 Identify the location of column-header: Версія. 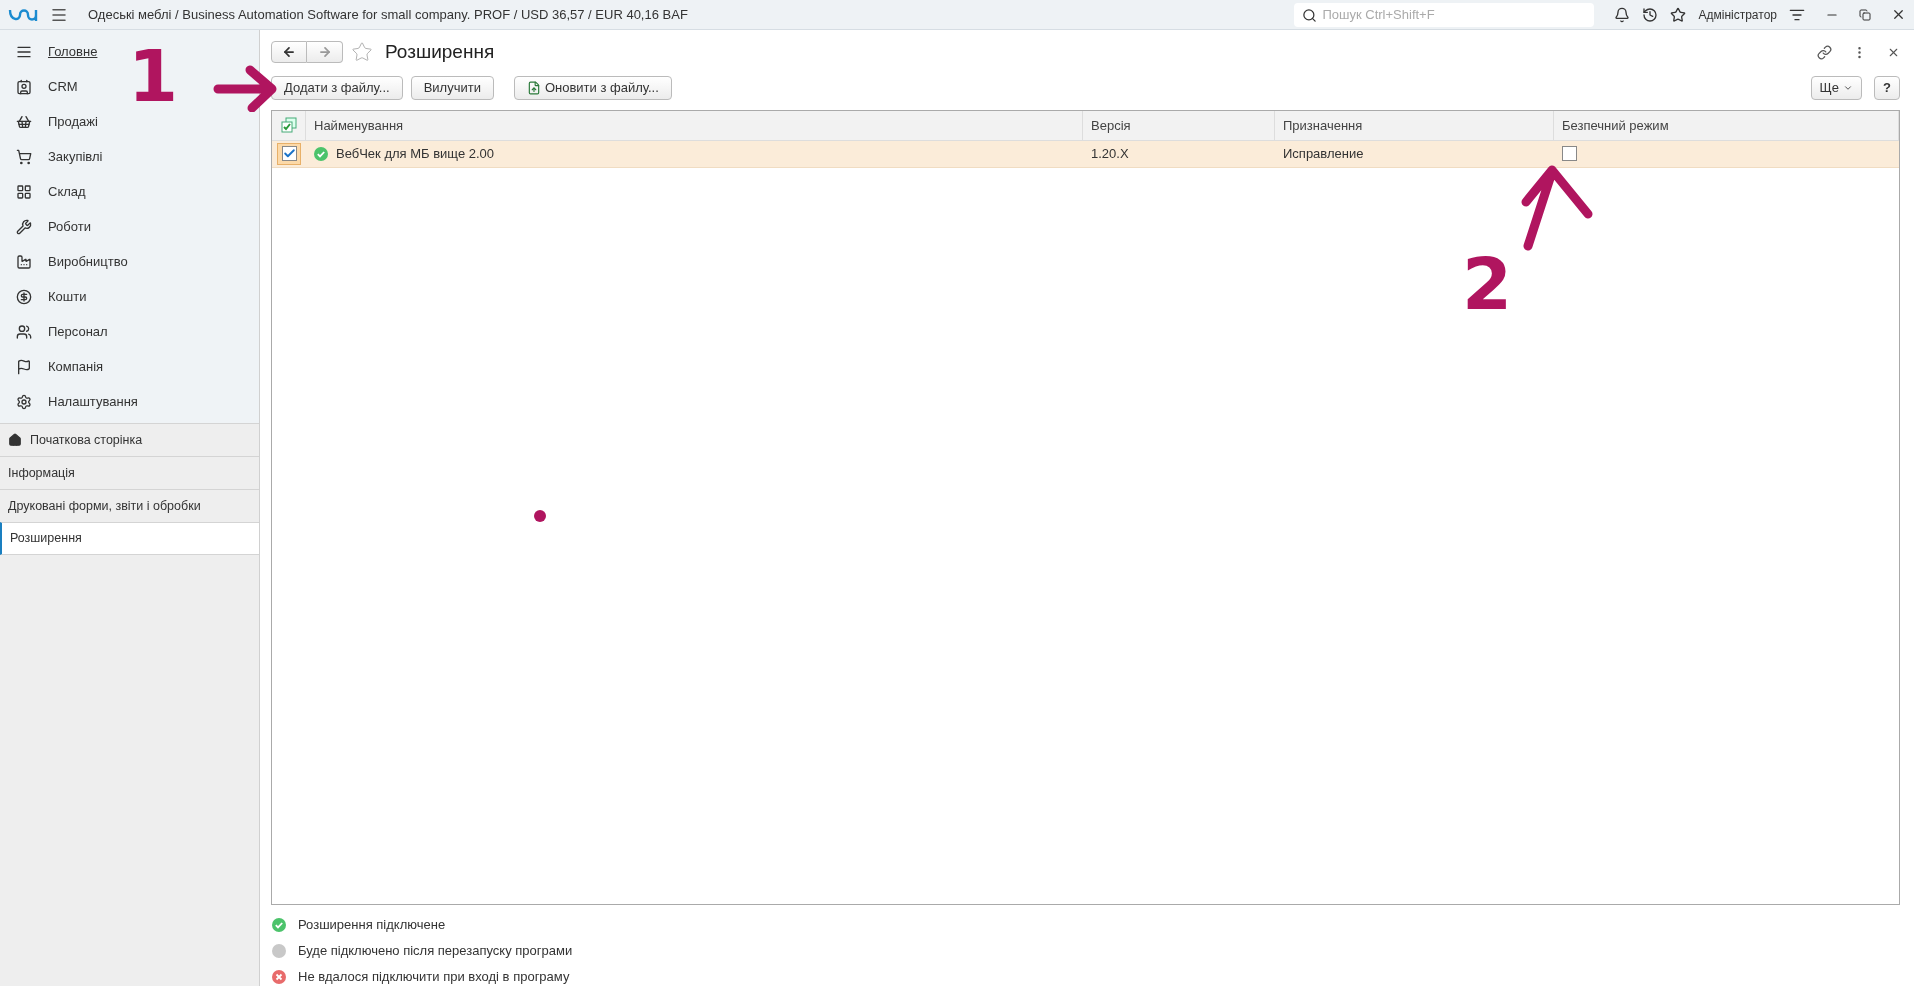
(1179, 125).